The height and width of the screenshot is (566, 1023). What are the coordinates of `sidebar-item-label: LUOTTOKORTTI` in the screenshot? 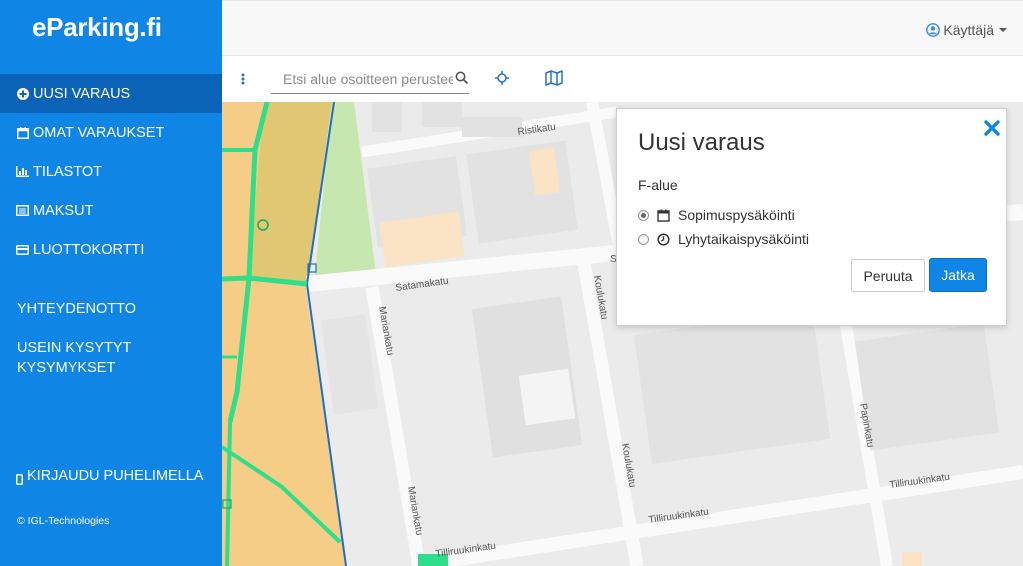 It's located at (89, 249).